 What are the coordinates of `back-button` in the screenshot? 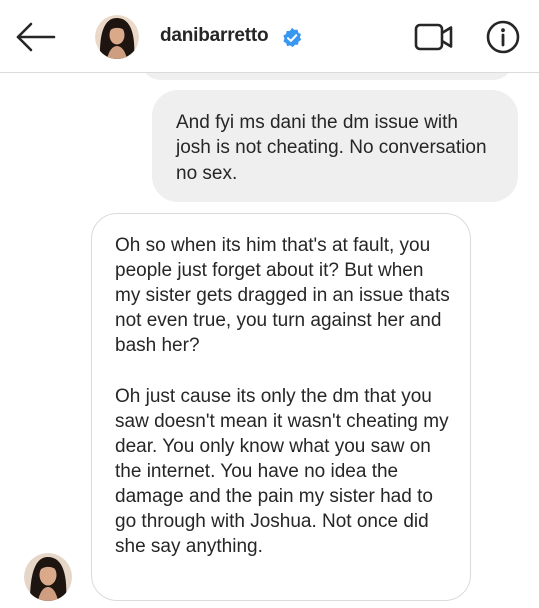 It's located at (36, 37).